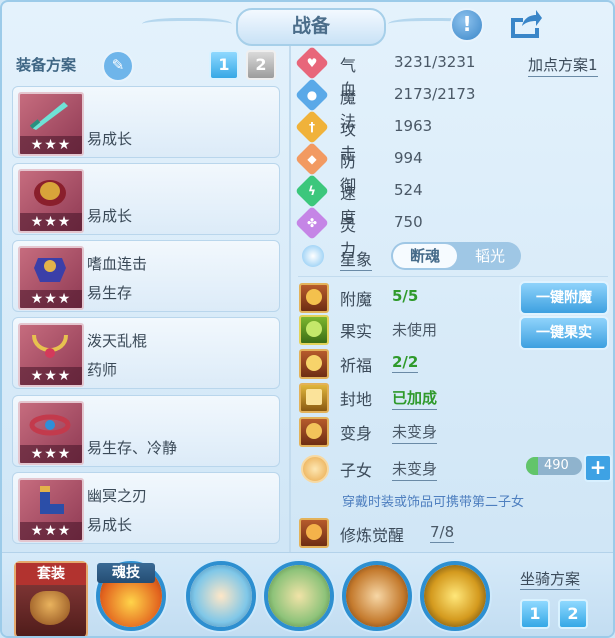 This screenshot has width=615, height=638. Describe the element at coordinates (117, 341) in the screenshot. I see `equip-name: 泼天乱棍` at that location.